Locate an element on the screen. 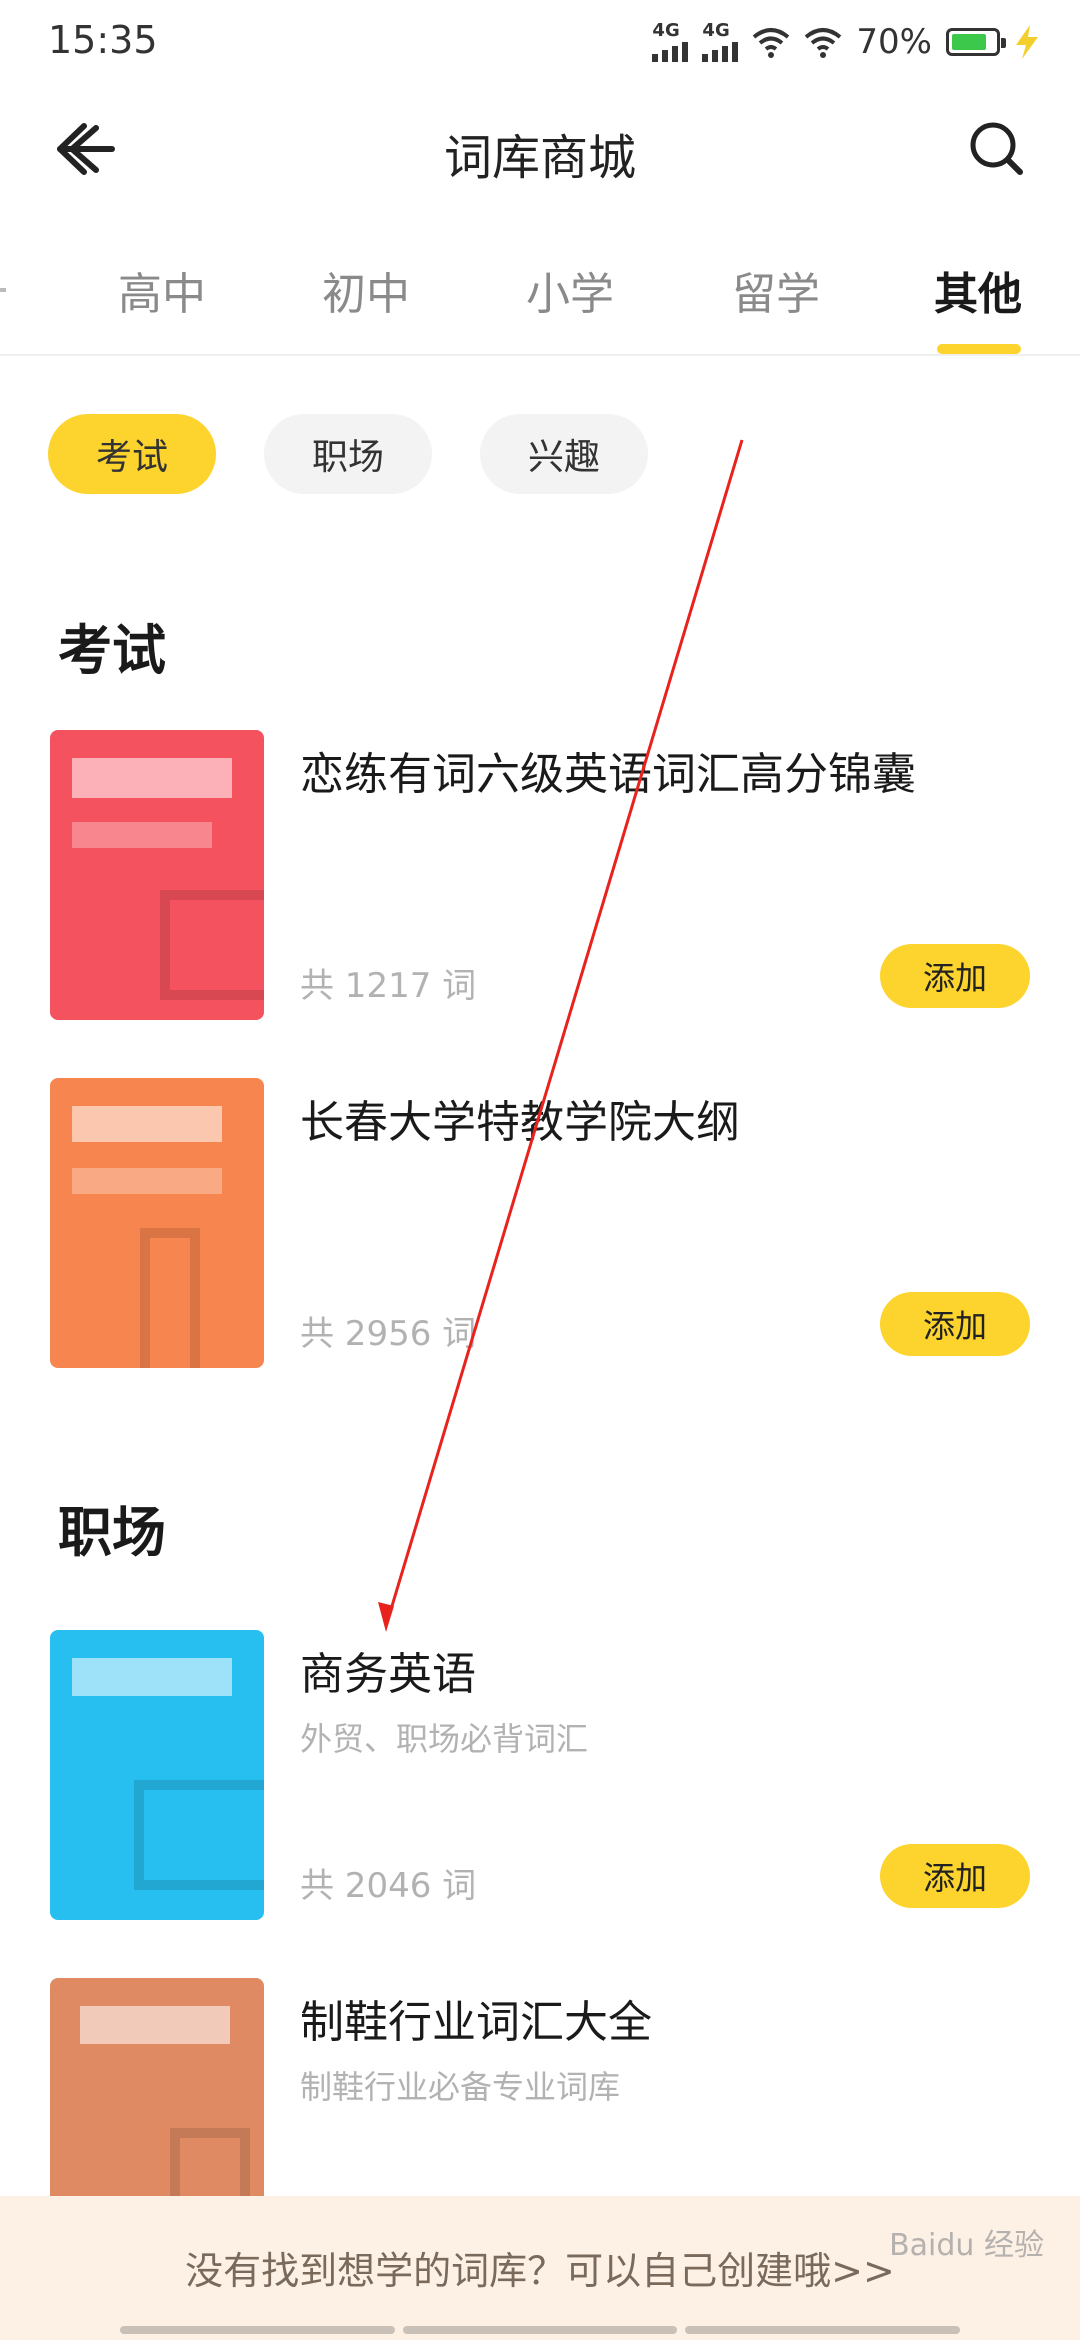  page-title: 词库商城 is located at coordinates (539, 158).